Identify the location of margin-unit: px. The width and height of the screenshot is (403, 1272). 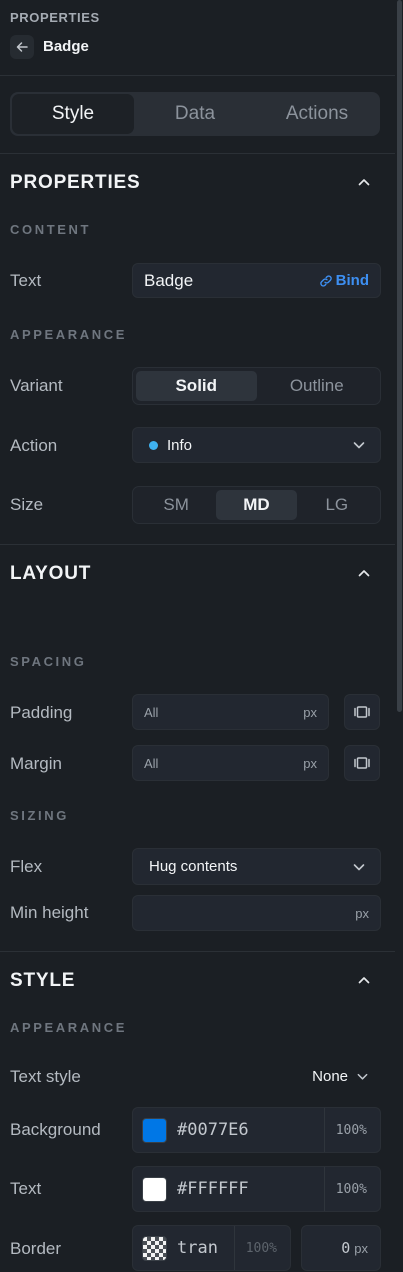
(310, 763).